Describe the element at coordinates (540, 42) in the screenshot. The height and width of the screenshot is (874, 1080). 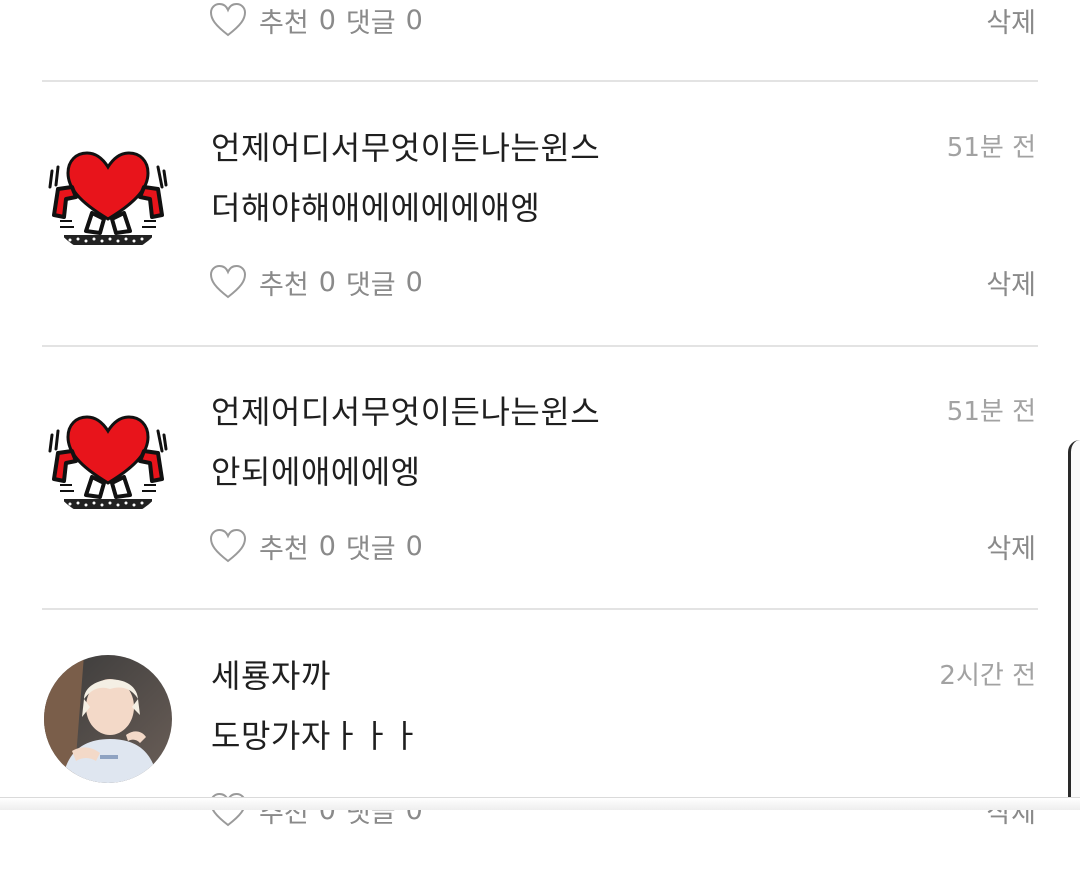
I see `comment-item: 추천 0 댓글 0 삭제` at that location.